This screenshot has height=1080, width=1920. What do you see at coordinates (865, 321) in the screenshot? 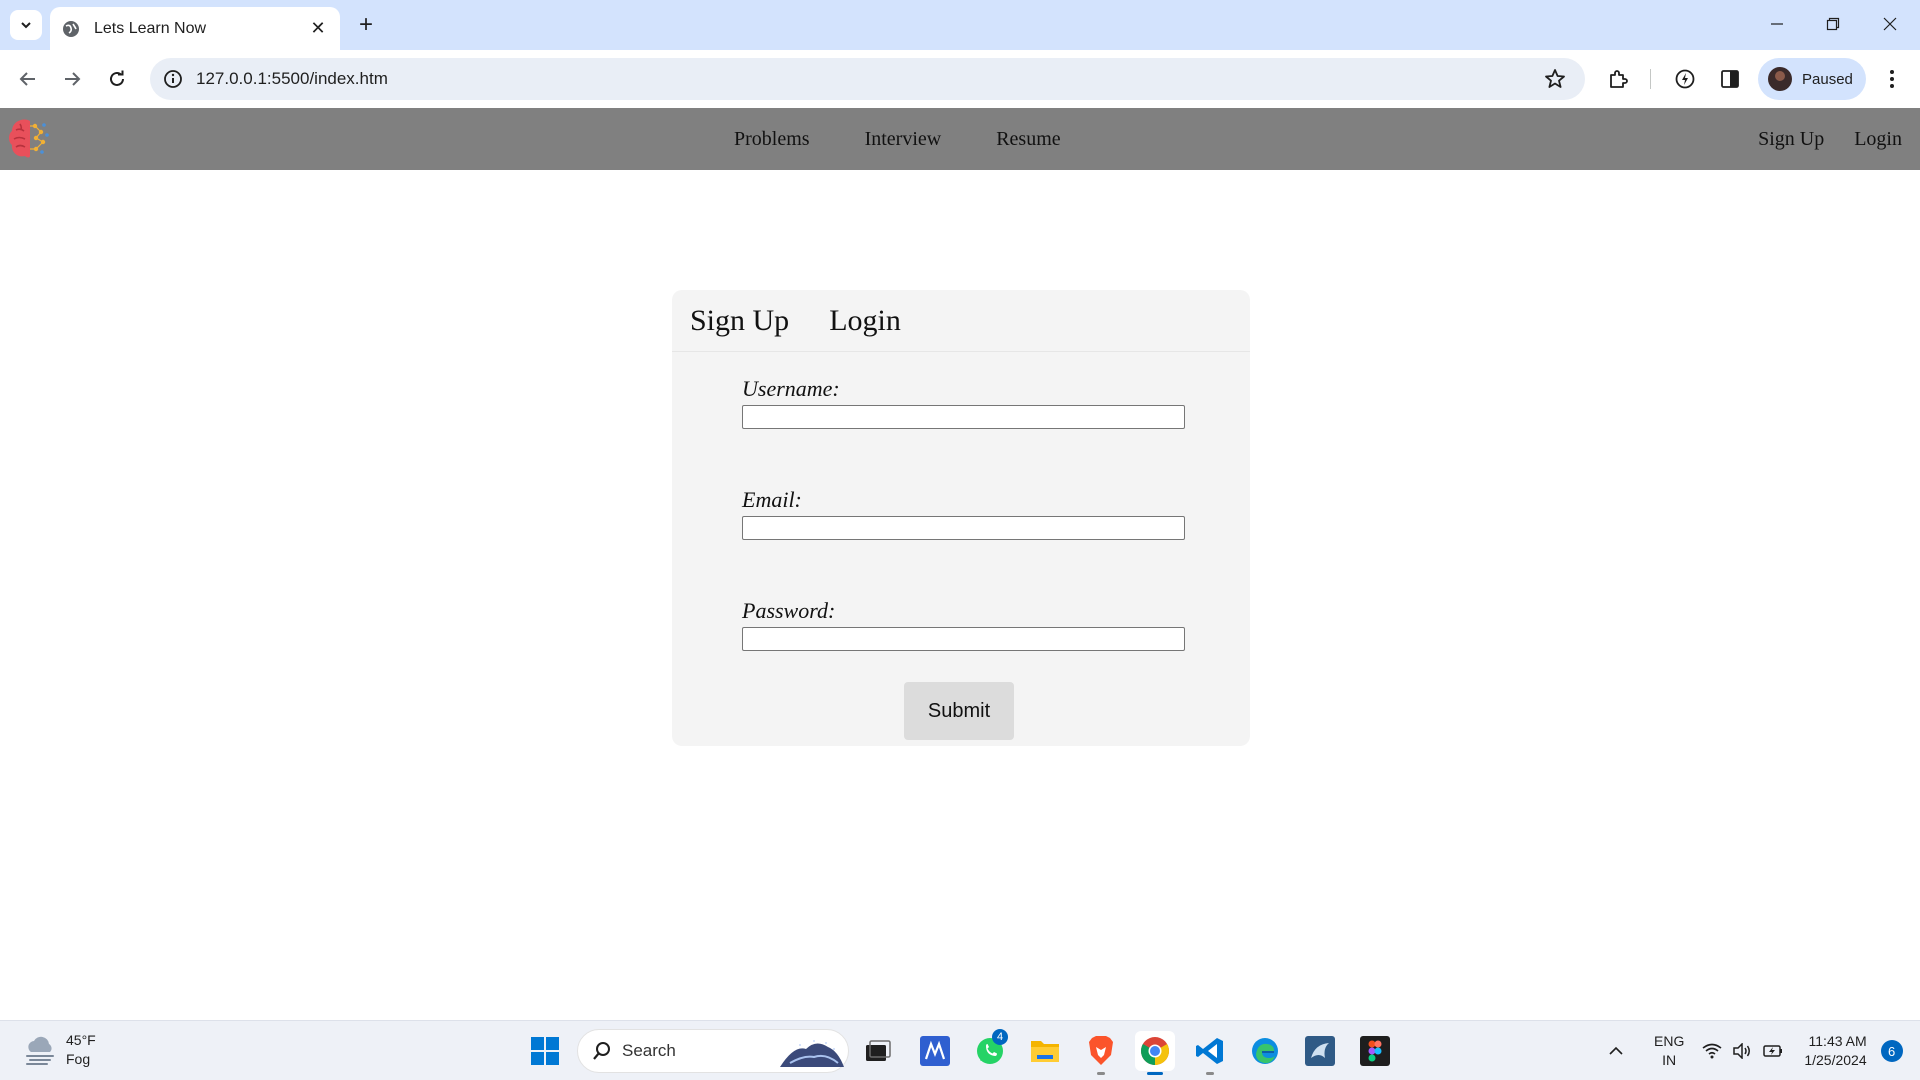
I see `tab-login: Login` at bounding box center [865, 321].